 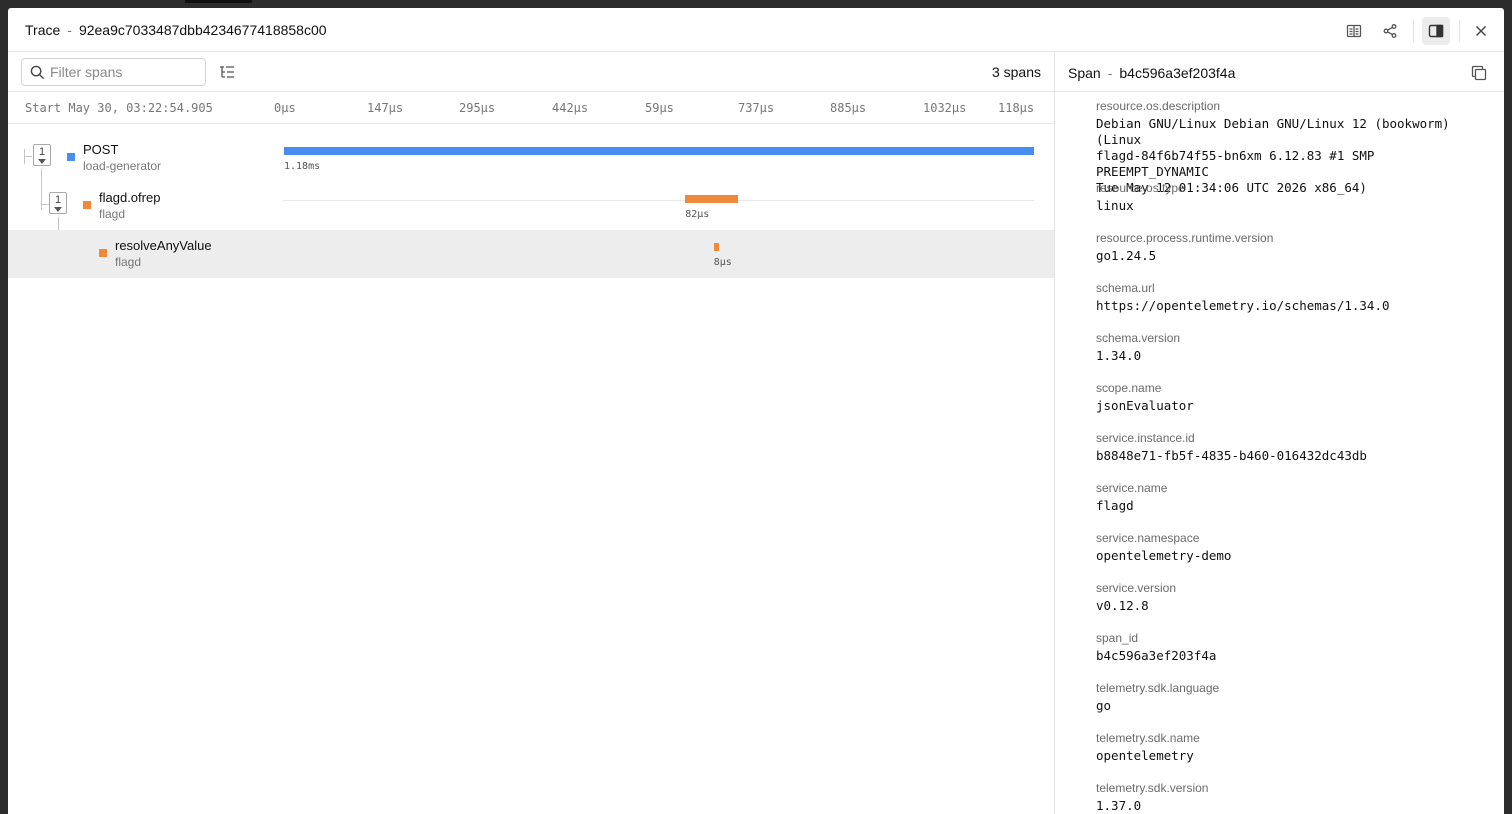 I want to click on attribute-value: b8848e71-fb5f-4835-b460-016432dc43db, so click(x=1231, y=455).